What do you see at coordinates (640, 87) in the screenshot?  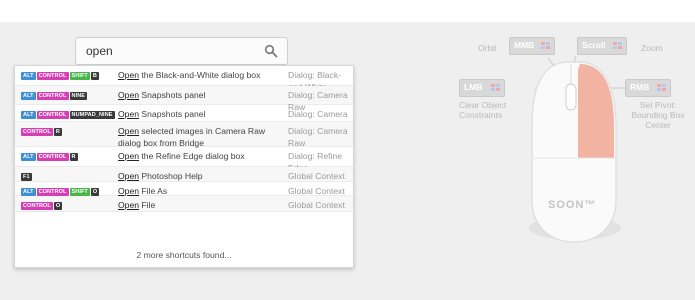 I see `rmb-label: RMB` at bounding box center [640, 87].